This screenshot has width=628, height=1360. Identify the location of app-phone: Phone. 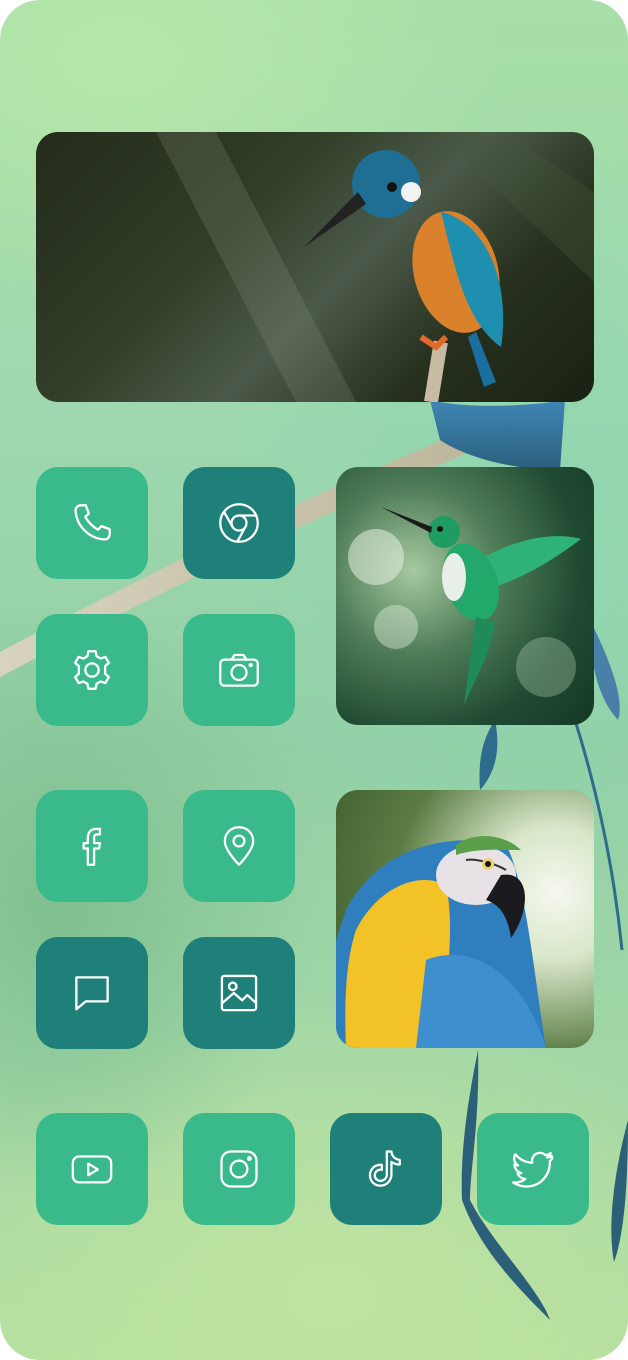
(92, 523).